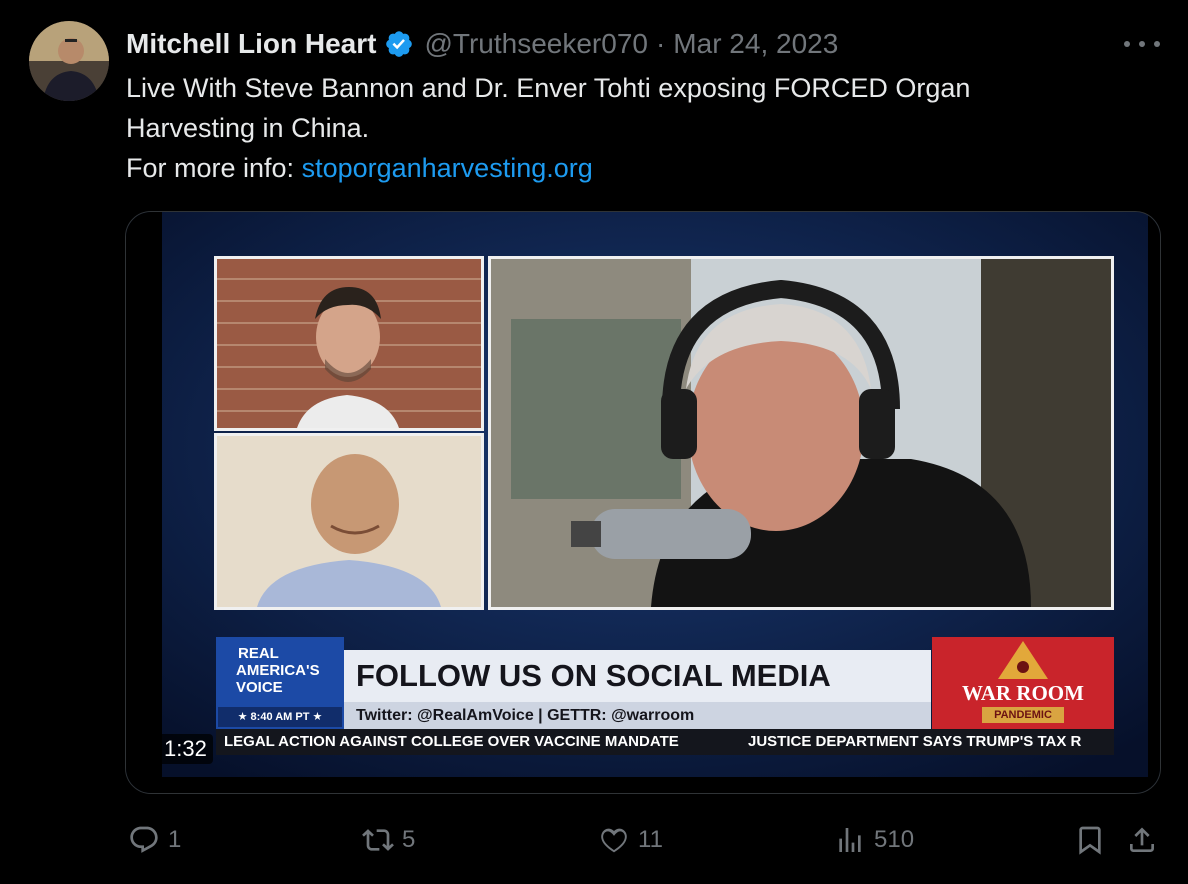  Describe the element at coordinates (144, 839) in the screenshot. I see `reply-icon` at that location.